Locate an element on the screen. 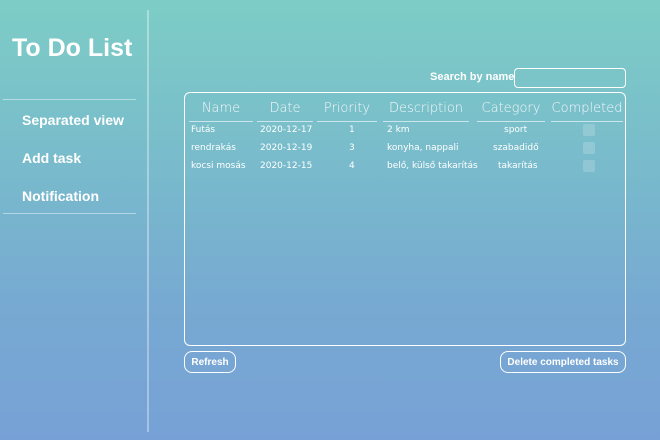  column-header-description: Description is located at coordinates (426, 111).